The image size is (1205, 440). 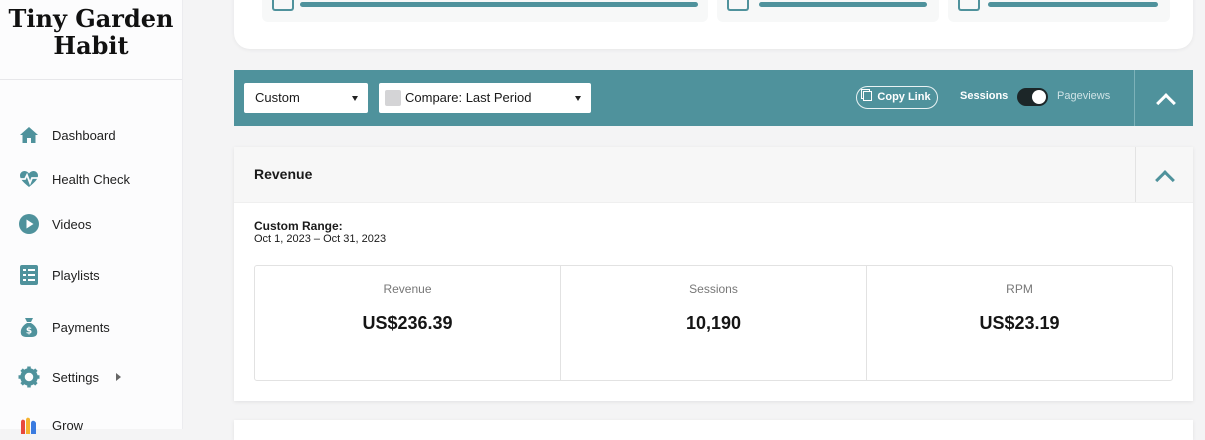 What do you see at coordinates (29, 135) in the screenshot?
I see `home-icon` at bounding box center [29, 135].